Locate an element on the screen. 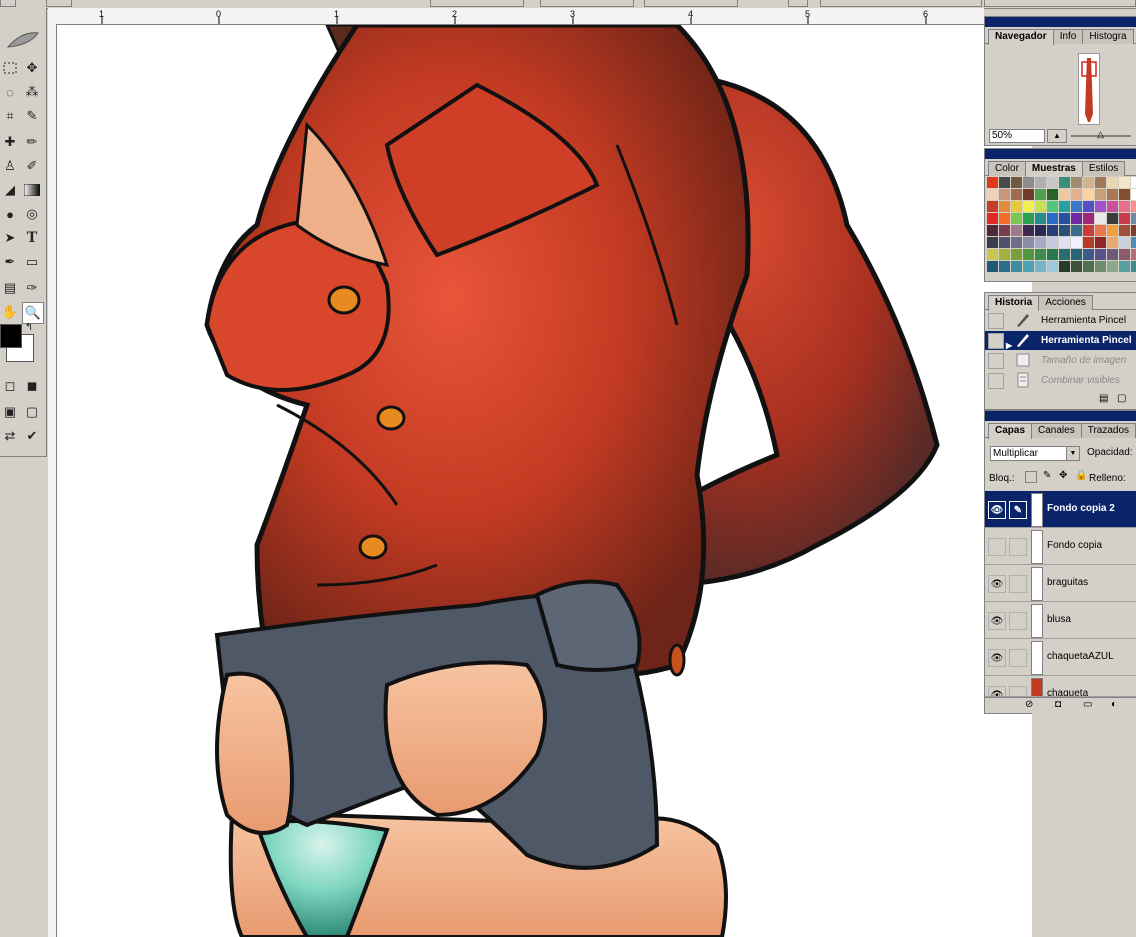  tab-navegador: Navegador is located at coordinates (1021, 37).